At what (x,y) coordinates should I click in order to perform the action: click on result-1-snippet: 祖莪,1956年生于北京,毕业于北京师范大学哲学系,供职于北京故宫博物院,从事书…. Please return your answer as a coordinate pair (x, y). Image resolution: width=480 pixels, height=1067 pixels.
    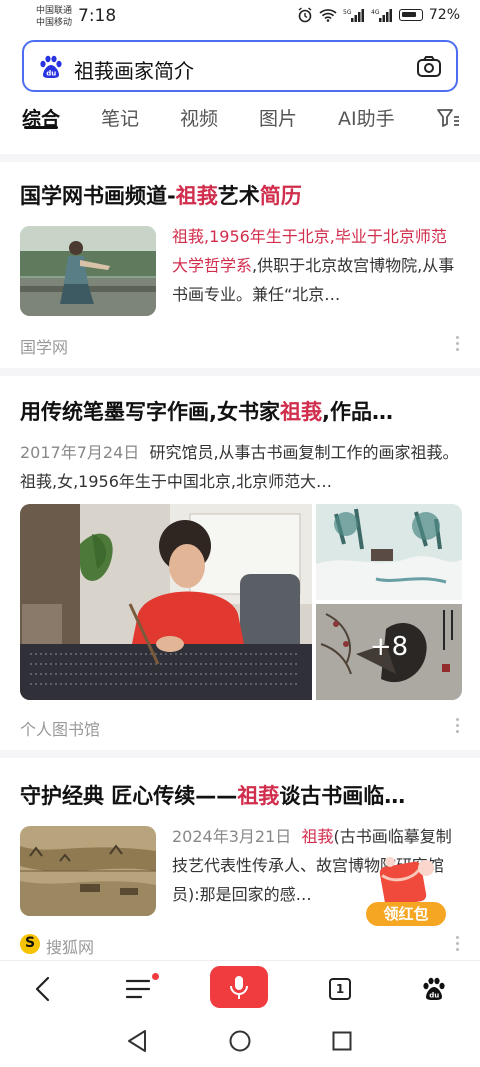
    Looking at the image, I should click on (313, 265).